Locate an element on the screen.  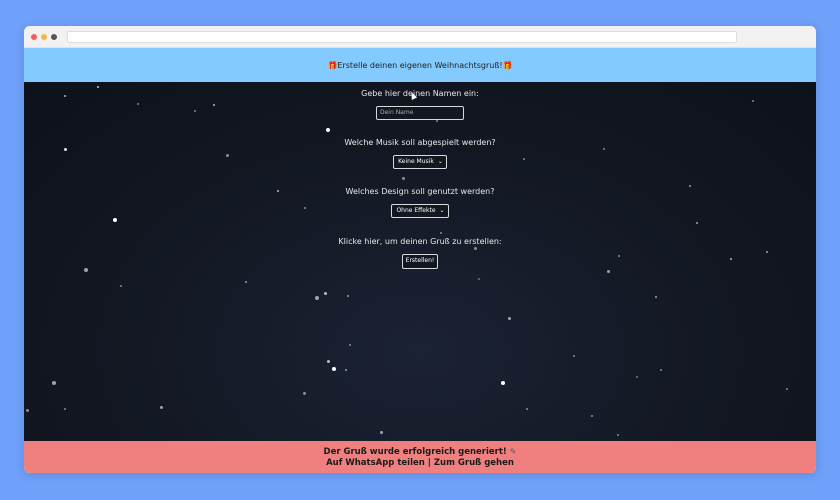
music-label: Welche Musik soll abgespielt werden? is located at coordinates (420, 142).